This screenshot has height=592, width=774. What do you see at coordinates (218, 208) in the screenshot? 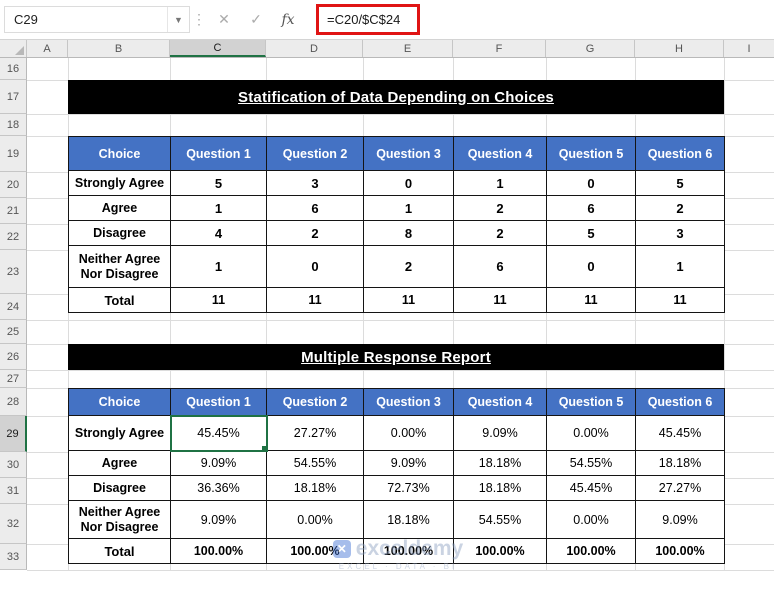
I see `cell-C21: 1` at bounding box center [218, 208].